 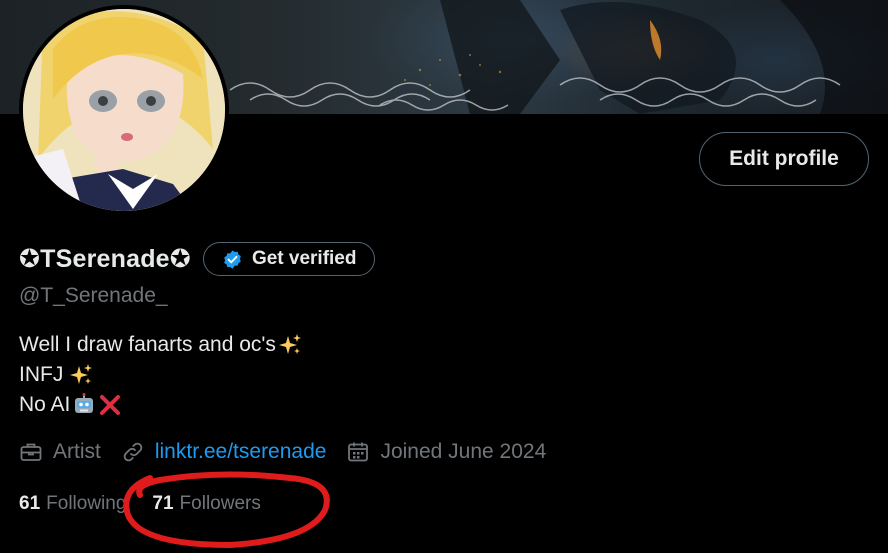 What do you see at coordinates (241, 452) in the screenshot?
I see `website-link: linktr.ee/tserenade` at bounding box center [241, 452].